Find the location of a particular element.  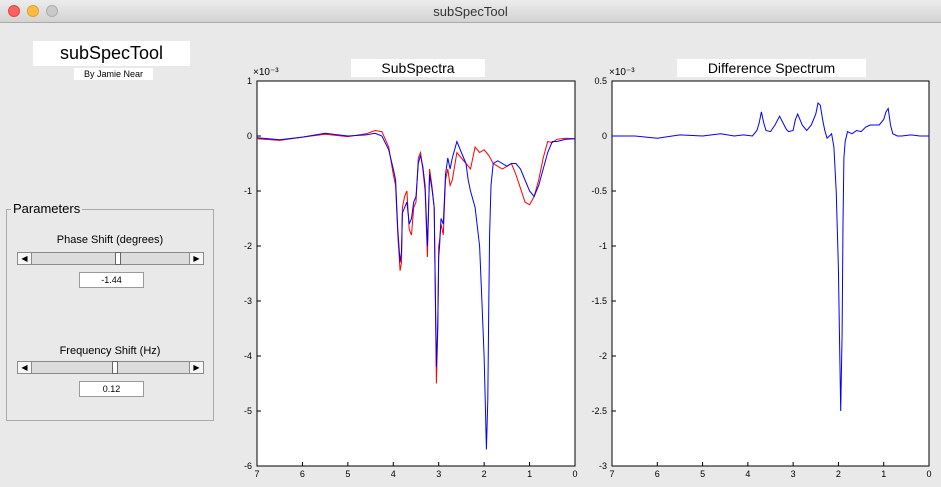

subspectra-x-tick-label: 7 is located at coordinates (256, 474).